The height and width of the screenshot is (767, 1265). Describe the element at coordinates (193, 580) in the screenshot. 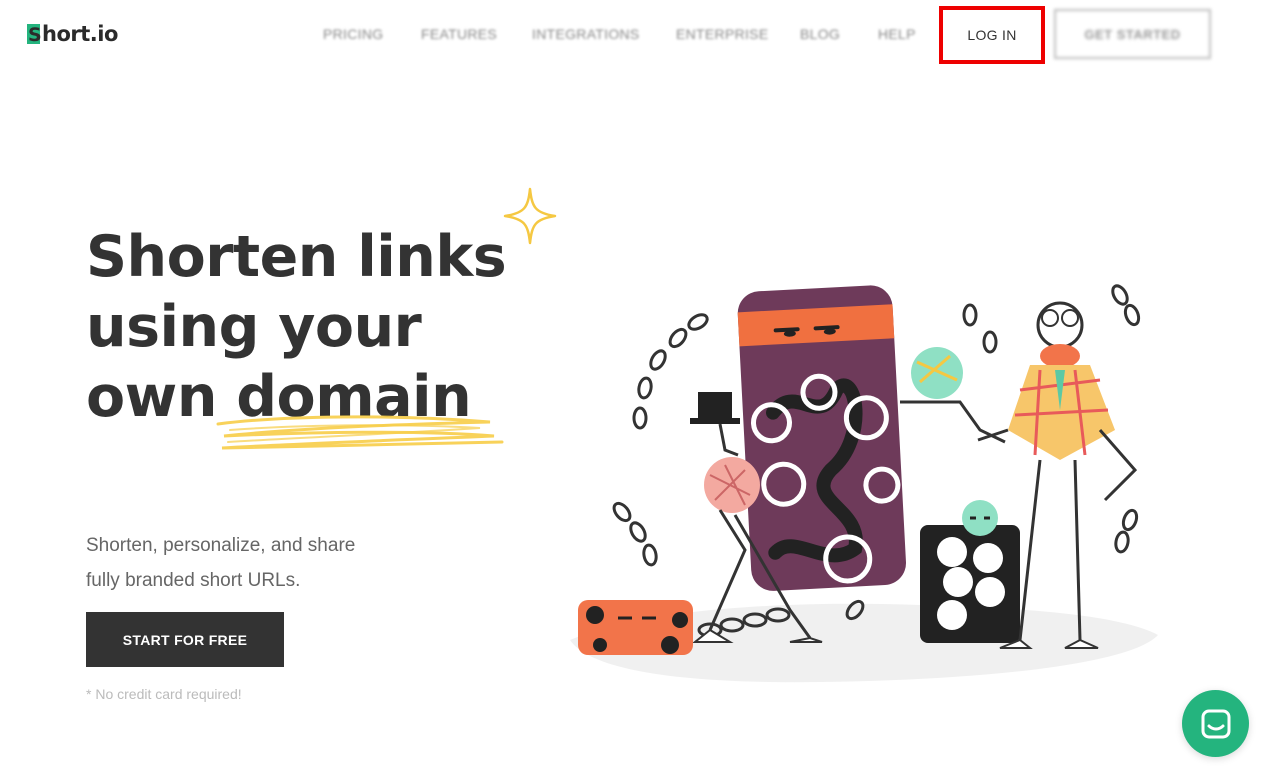

I see `subtext-line-2: fully branded short URLs.` at that location.